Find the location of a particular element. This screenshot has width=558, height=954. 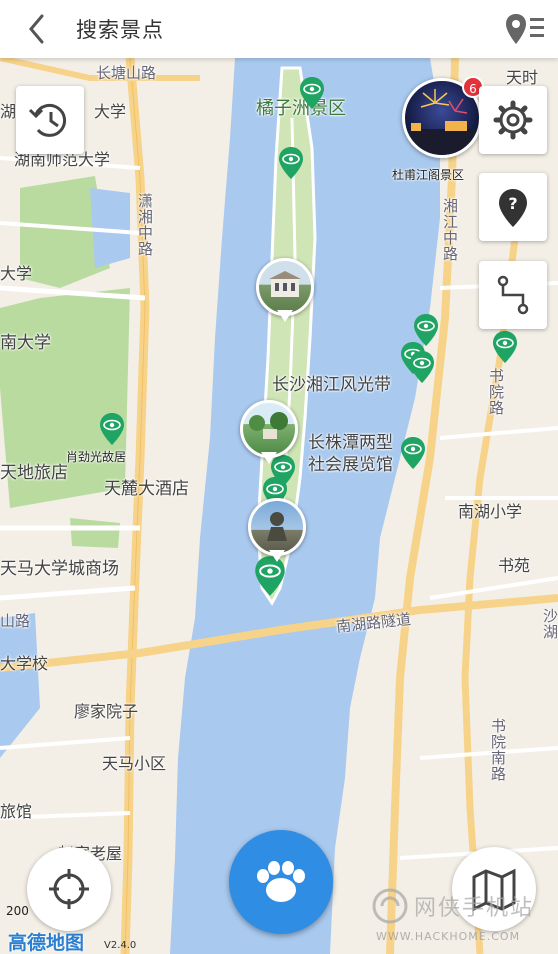

place-label: 廖家院子 is located at coordinates (106, 711).